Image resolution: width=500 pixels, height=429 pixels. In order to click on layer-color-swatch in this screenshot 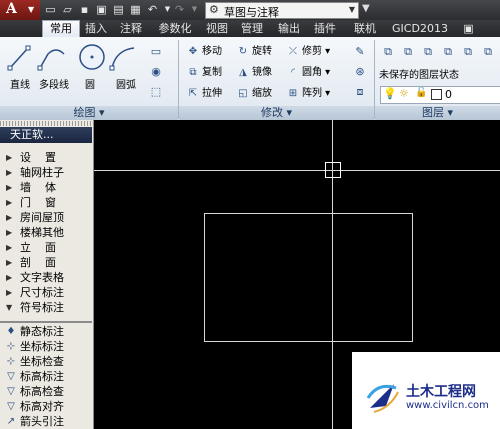, I will do `click(436, 94)`.